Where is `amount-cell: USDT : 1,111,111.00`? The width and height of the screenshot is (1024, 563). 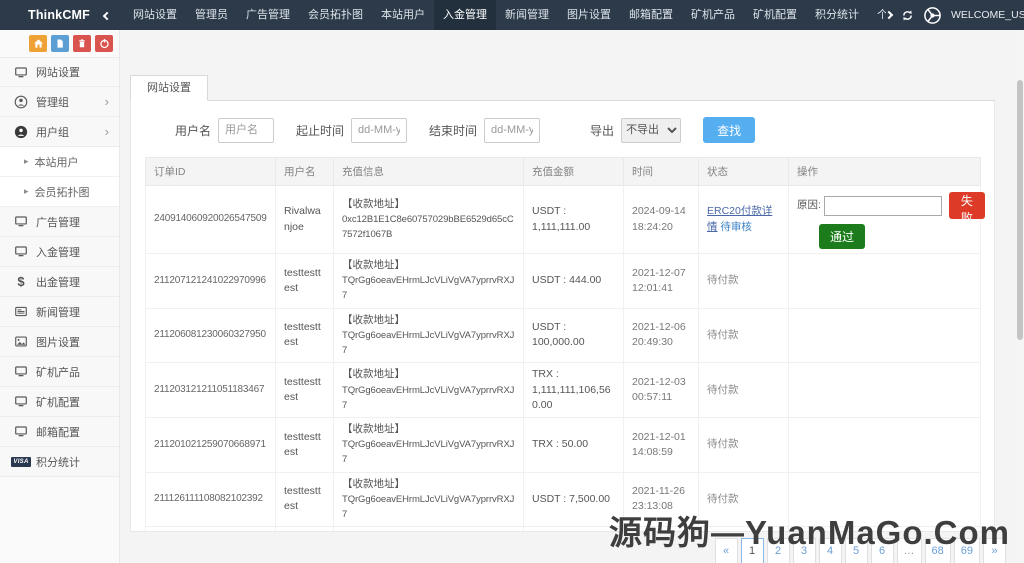
amount-cell: USDT : 1,111,111.00 is located at coordinates (573, 219).